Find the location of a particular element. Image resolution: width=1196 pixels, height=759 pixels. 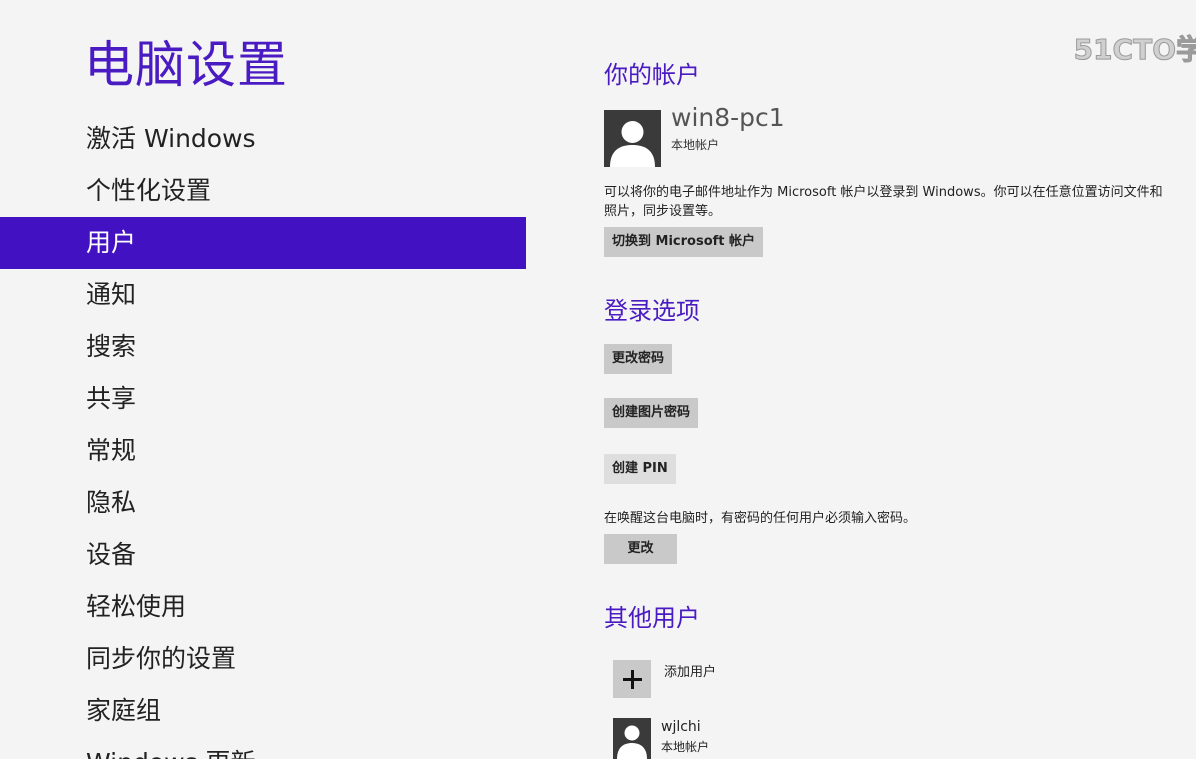

other-user-type: 本地帐户 is located at coordinates (685, 747).